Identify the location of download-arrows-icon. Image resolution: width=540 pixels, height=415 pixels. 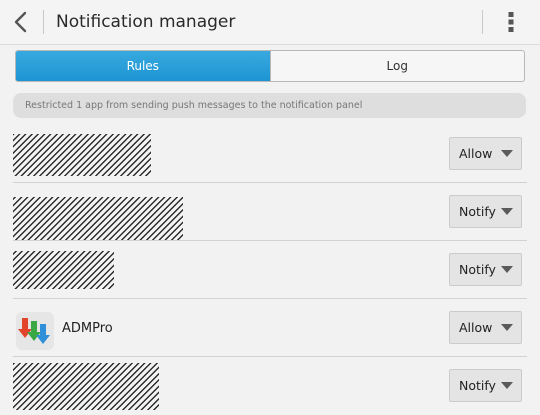
(34, 331).